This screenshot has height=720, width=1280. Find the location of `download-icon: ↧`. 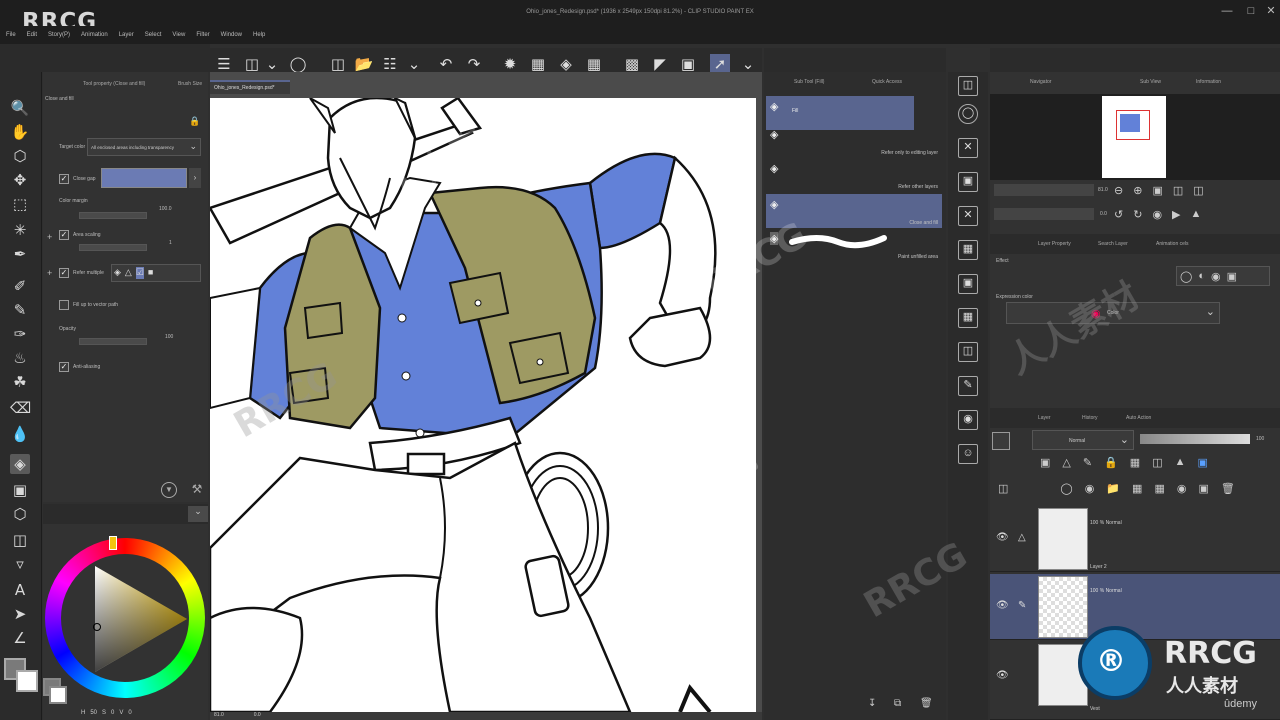

download-icon: ↧ is located at coordinates (875, 705).